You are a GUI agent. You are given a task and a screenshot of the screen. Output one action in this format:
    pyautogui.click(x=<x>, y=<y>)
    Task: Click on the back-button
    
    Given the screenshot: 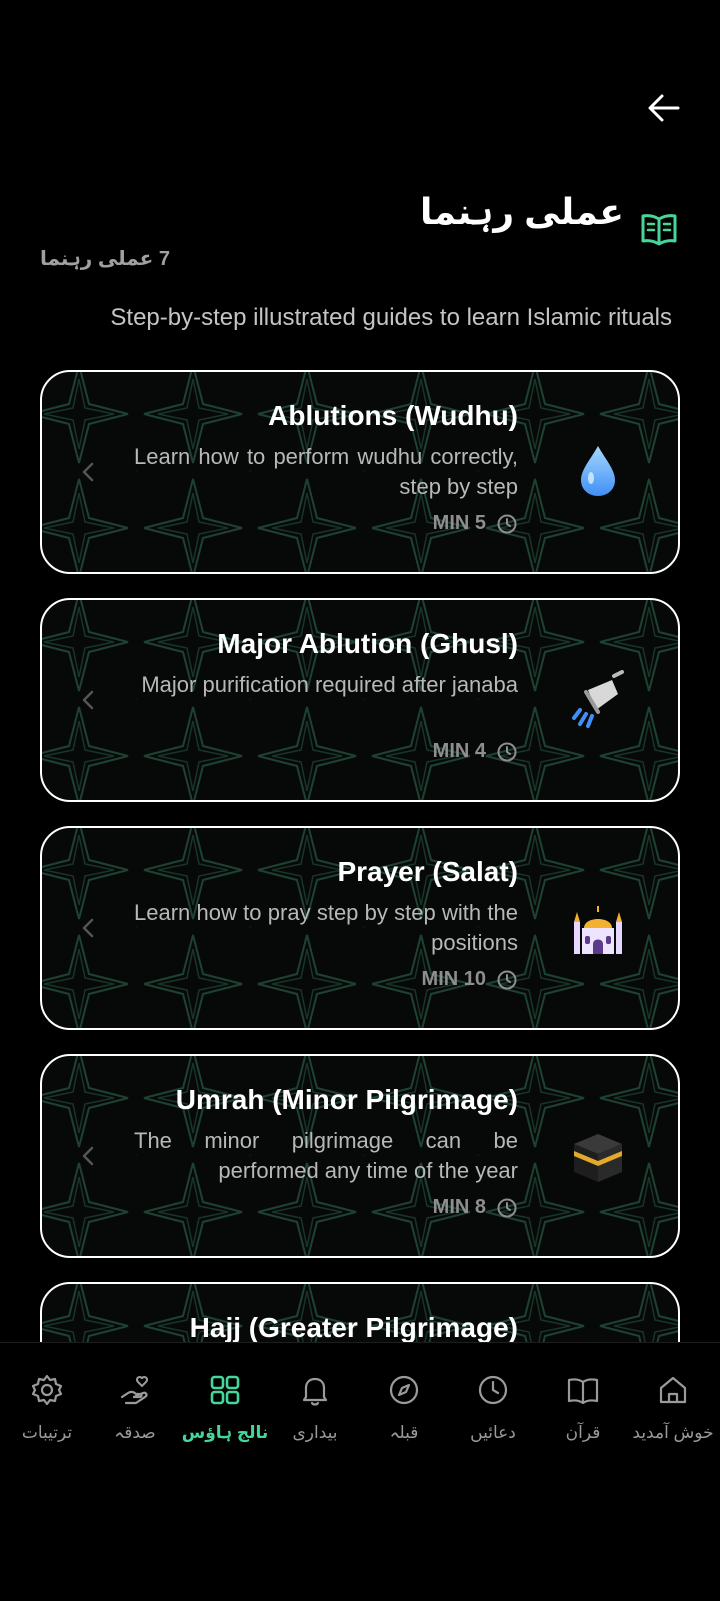 What is the action you would take?
    pyautogui.click(x=664, y=108)
    